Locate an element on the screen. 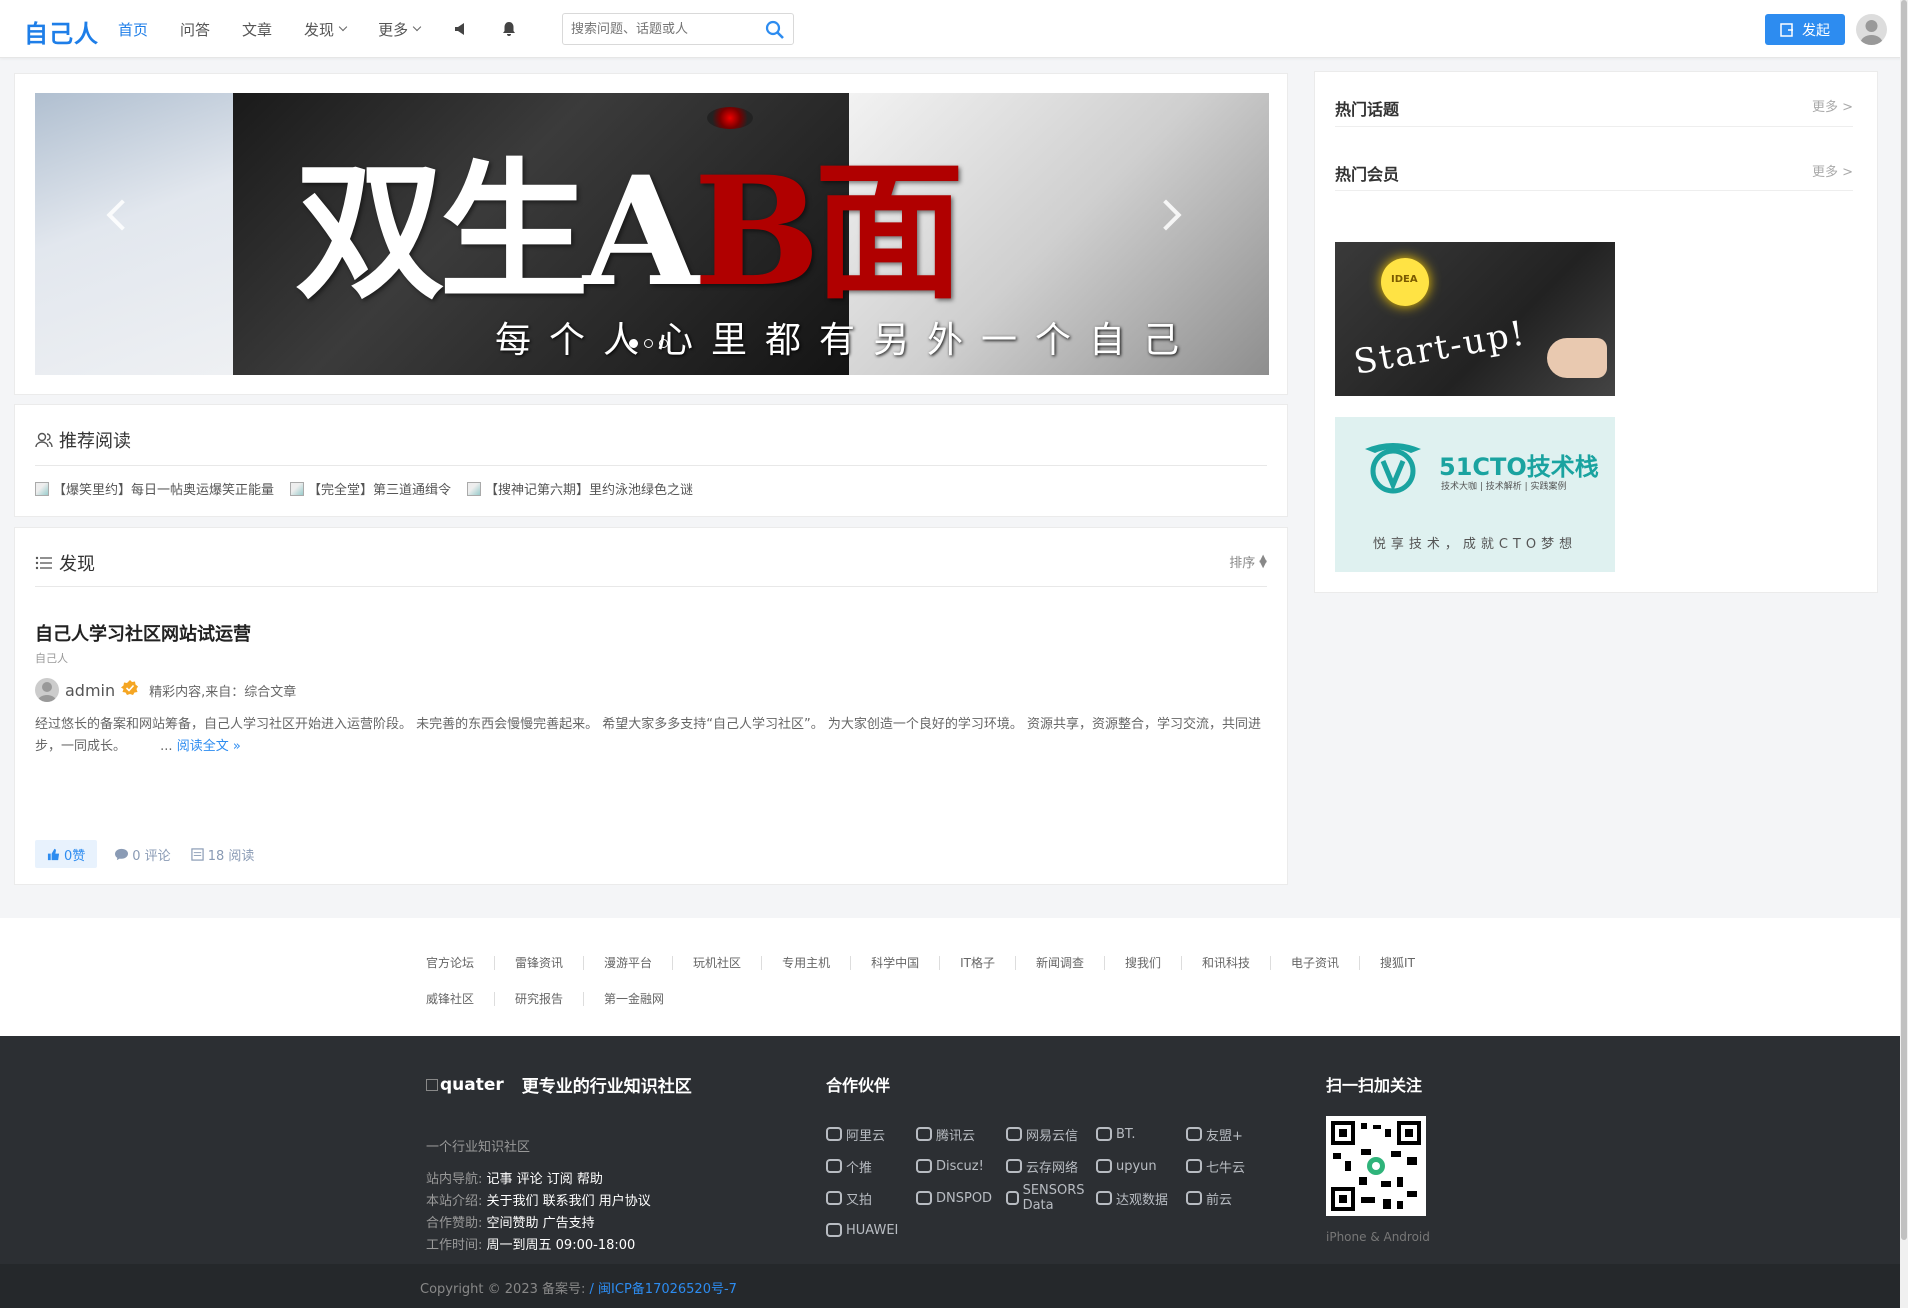 The image size is (1908, 1308). partner-logo: 七牛云 is located at coordinates (1229, 1166).